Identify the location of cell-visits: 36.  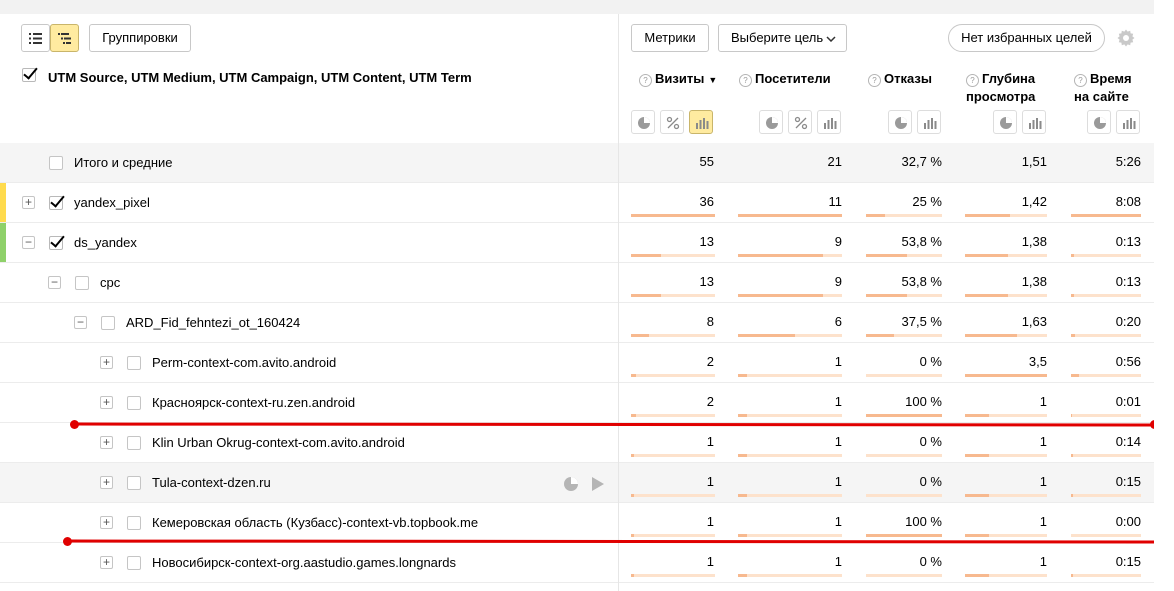
(706, 201).